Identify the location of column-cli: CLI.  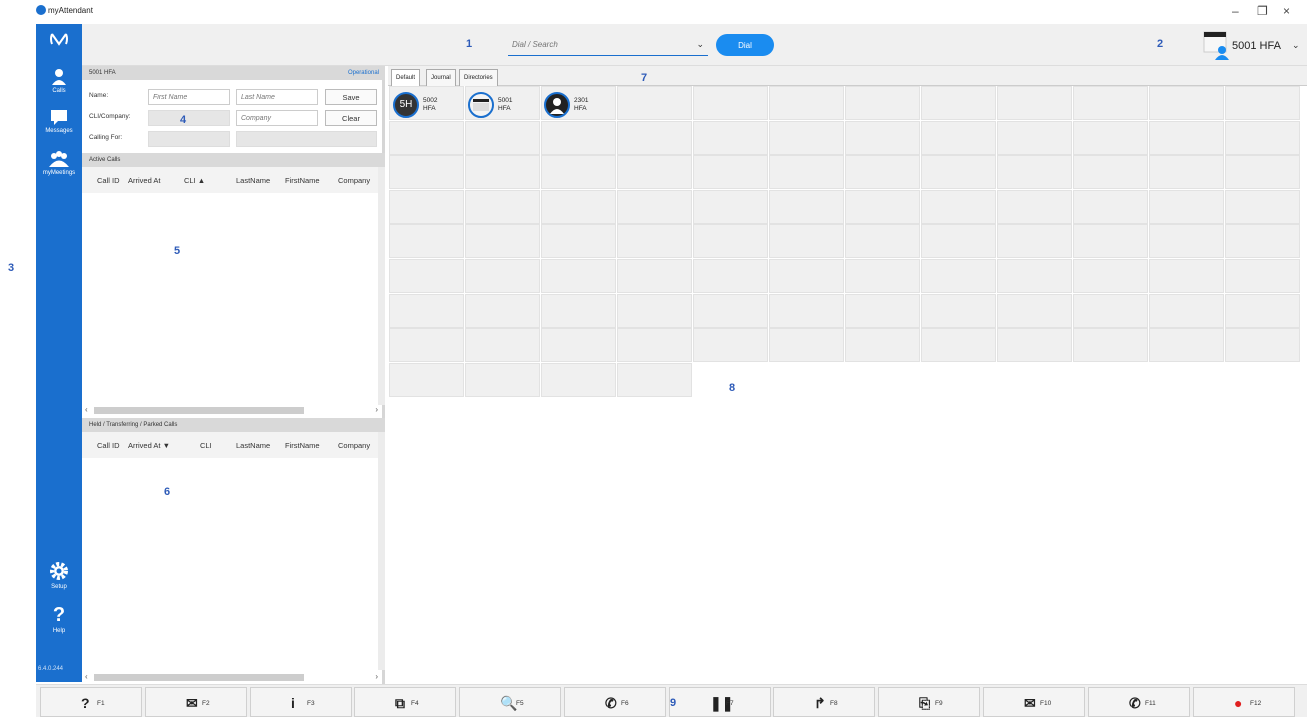
(206, 445).